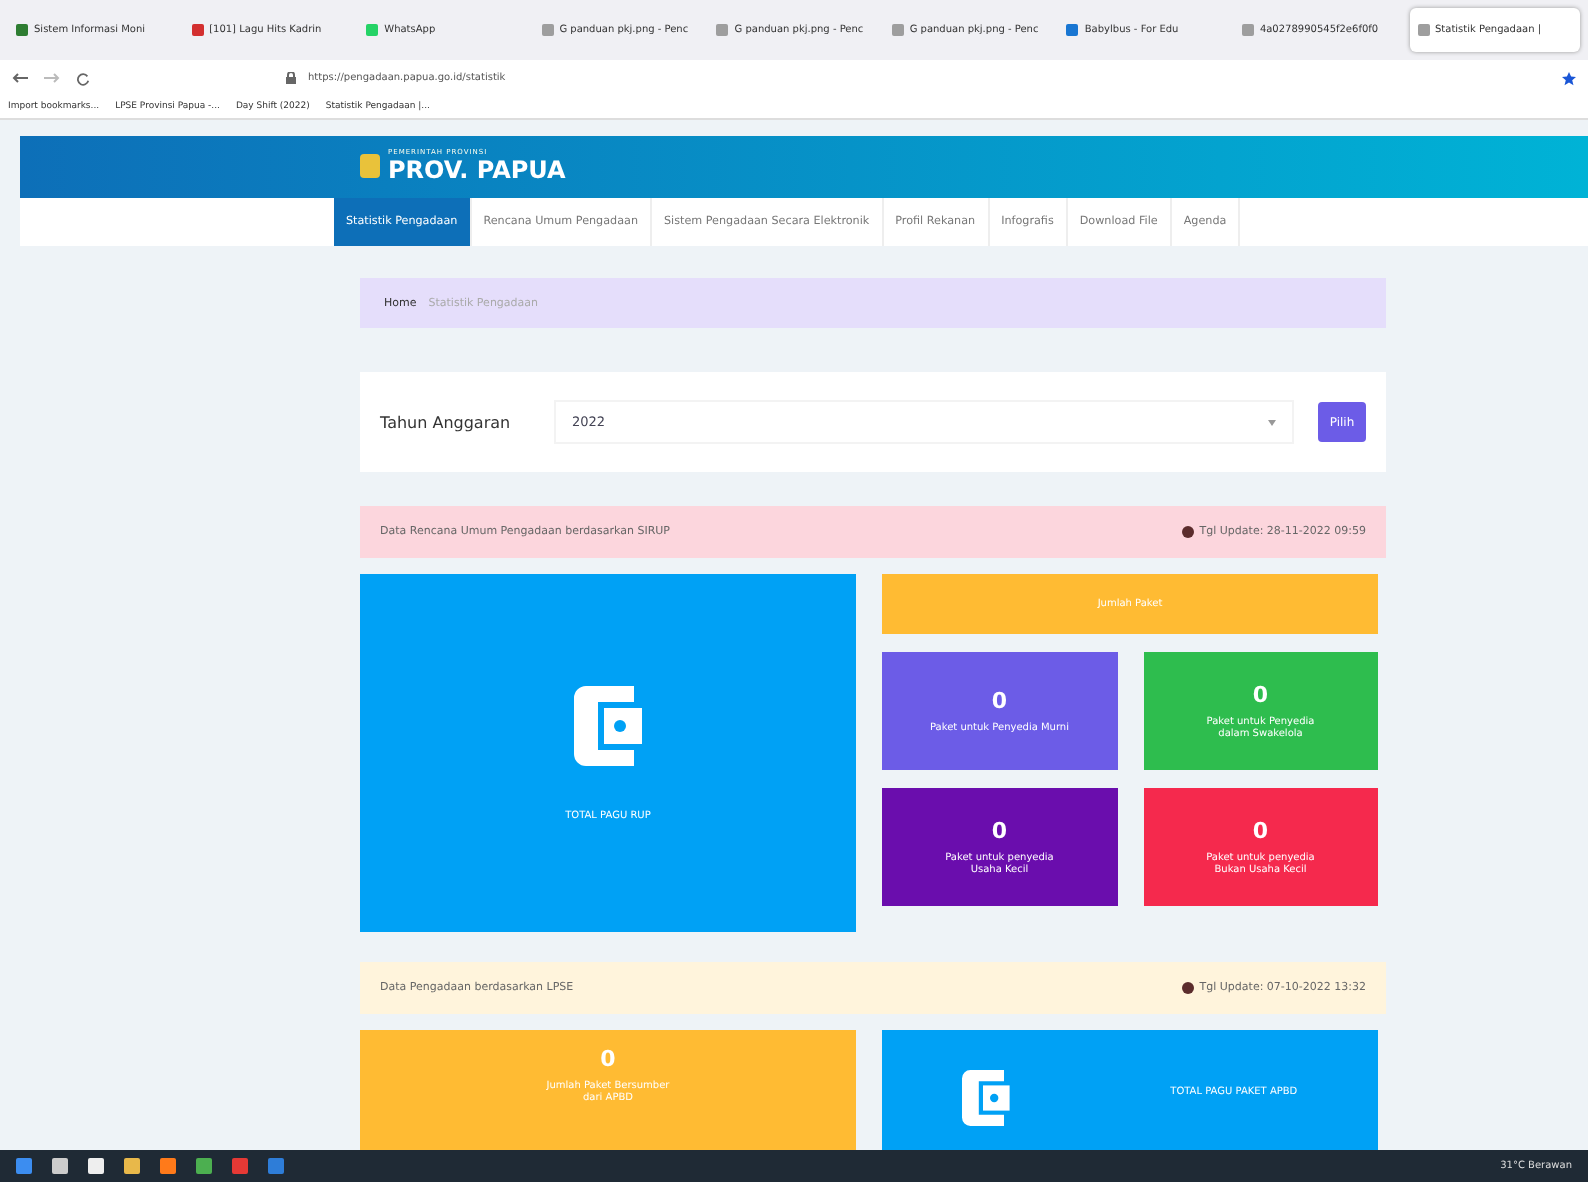  I want to click on field-label: Tahun Anggaran, so click(446, 422).